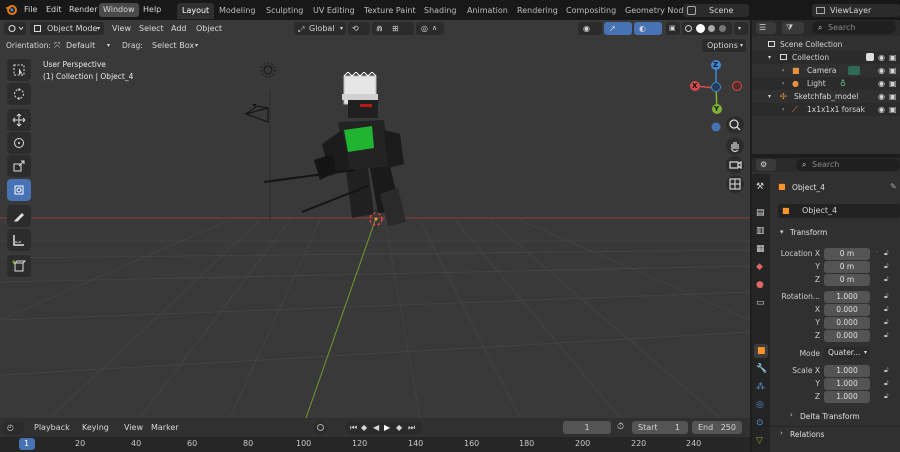 This screenshot has width=900, height=452. Describe the element at coordinates (826, 109) in the screenshot. I see `outliner-row-armature: › ⟋ 1x1x1x1 forsak ◉ ▣` at that location.